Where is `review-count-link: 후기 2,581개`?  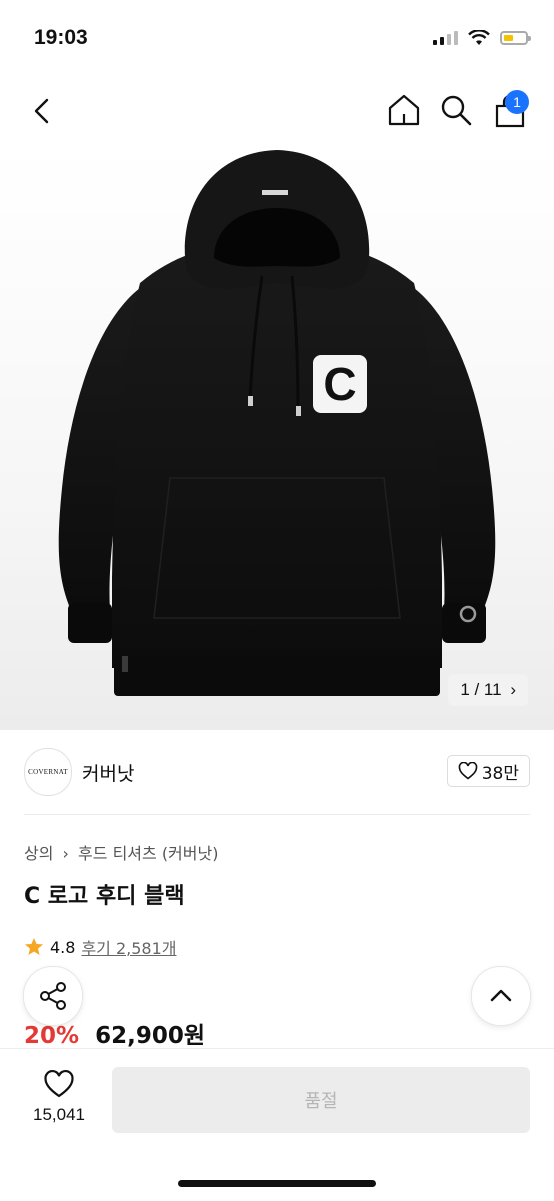
review-count-link: 후기 2,581개 is located at coordinates (128, 947).